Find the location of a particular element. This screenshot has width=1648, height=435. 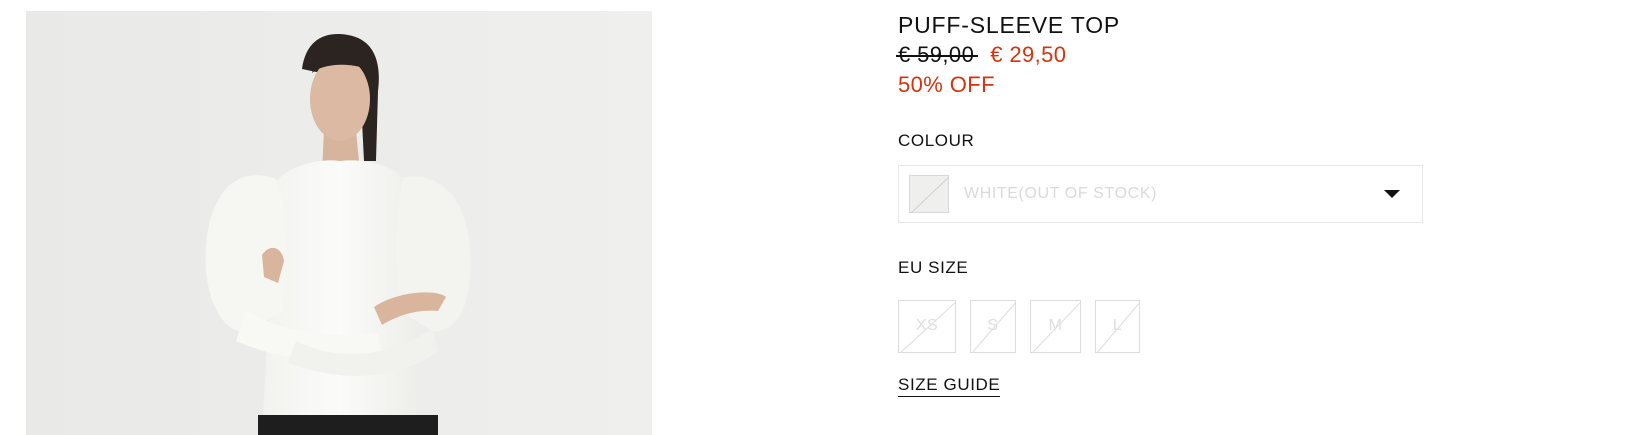

product-title: PUFF-SLEEVE TOP is located at coordinates (1009, 25).